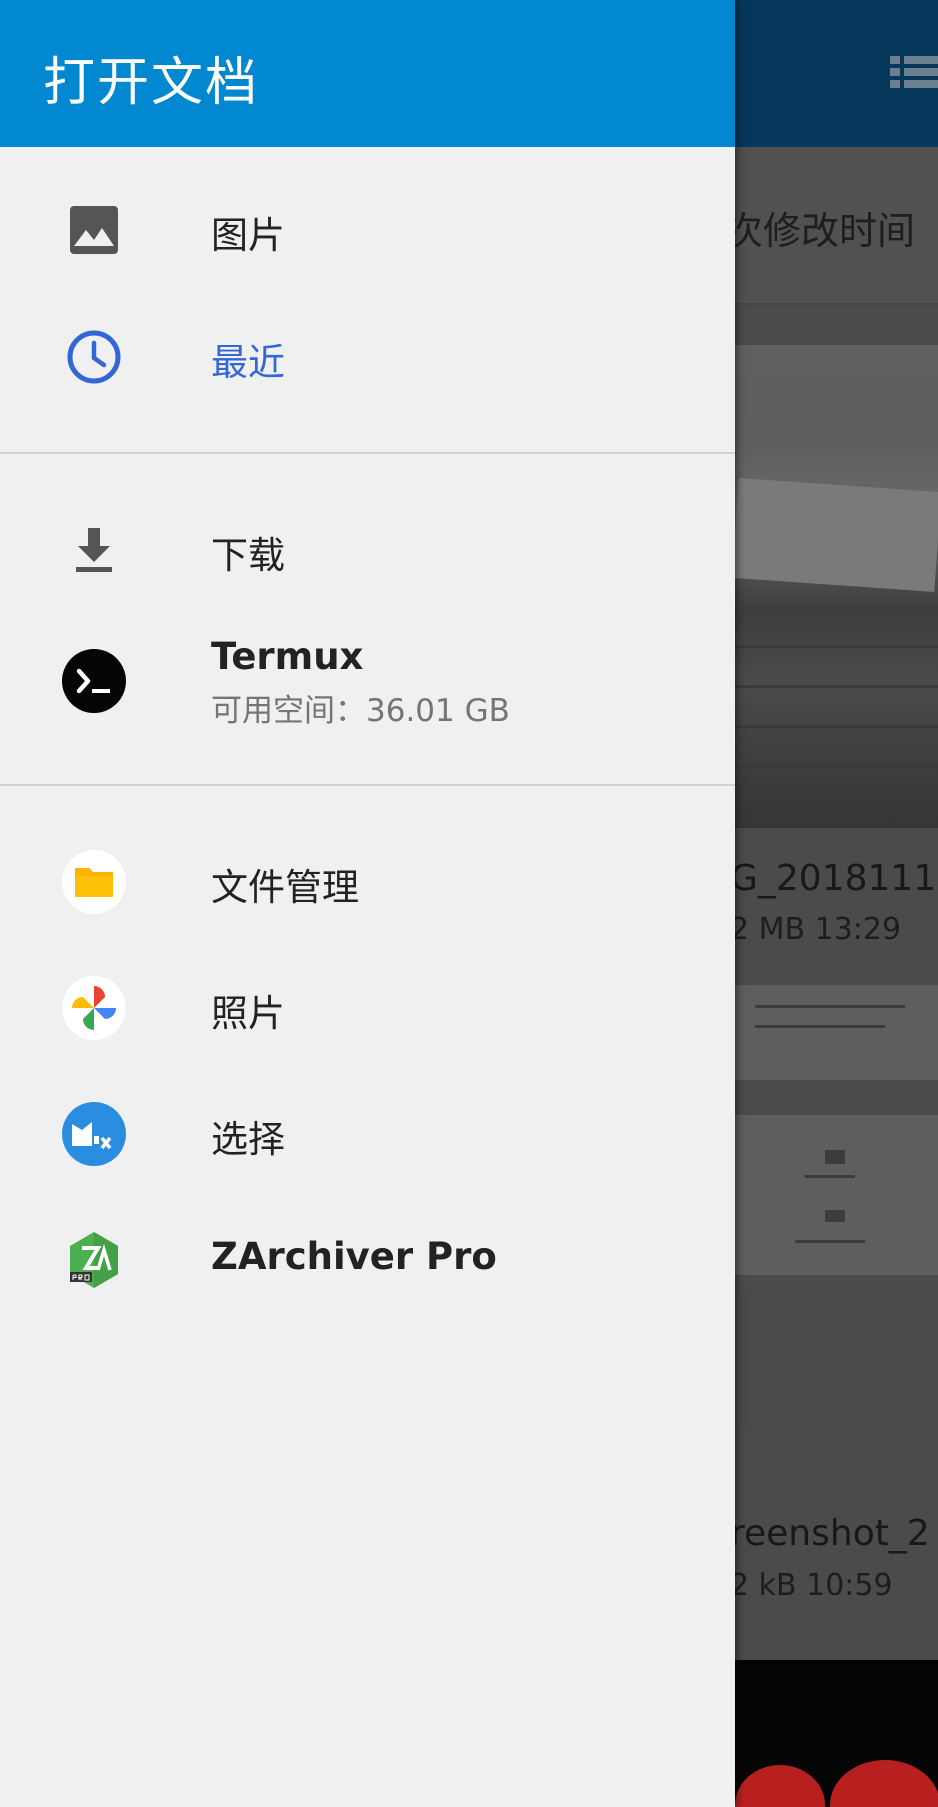  What do you see at coordinates (367, 230) in the screenshot?
I see `drawer-item-images: 图片` at bounding box center [367, 230].